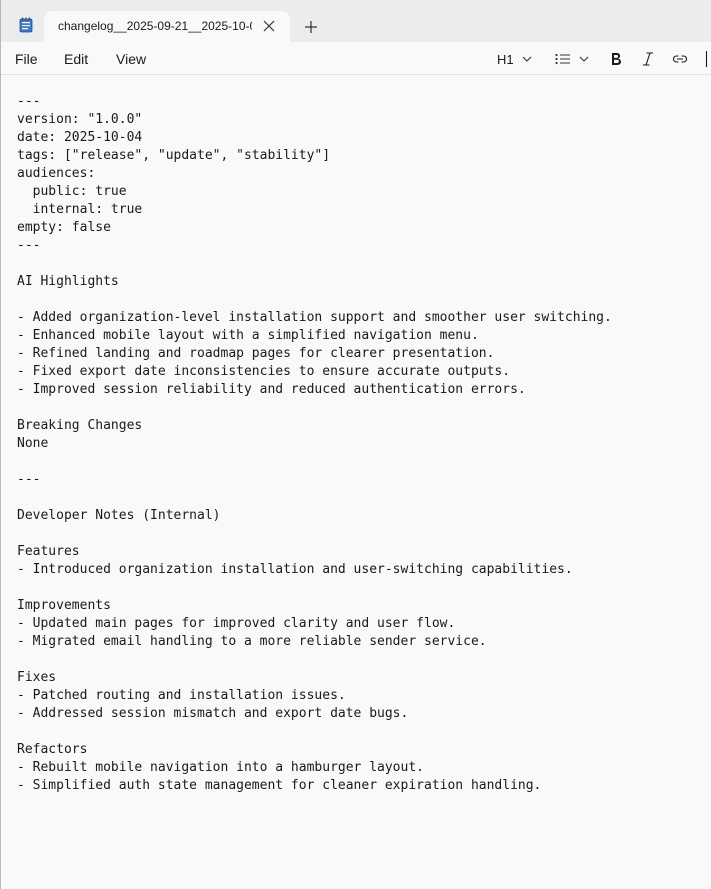 This screenshot has width=711, height=889. I want to click on document-line: Improvements, so click(64, 605).